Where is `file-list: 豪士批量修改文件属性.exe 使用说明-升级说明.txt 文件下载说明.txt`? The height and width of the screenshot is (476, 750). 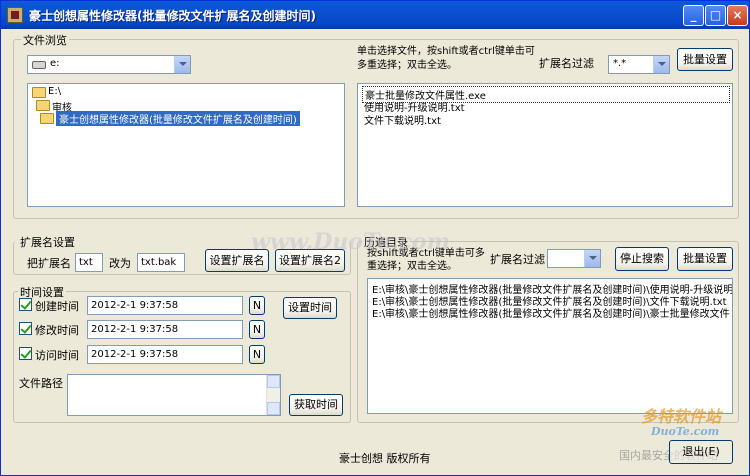 file-list: 豪士批量修改文件属性.exe 使用说明-升级说明.txt 文件下载说明.txt is located at coordinates (545, 145).